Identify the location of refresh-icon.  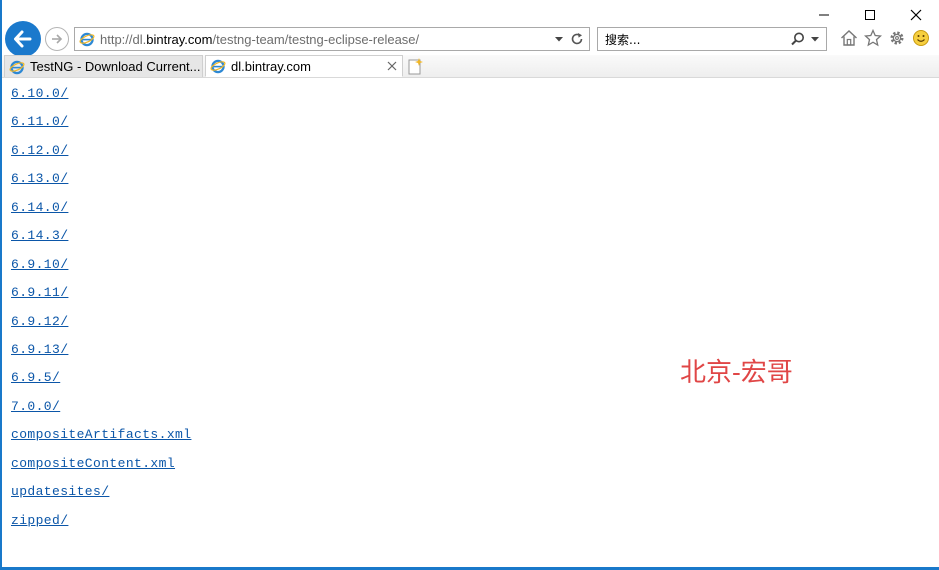
(577, 39).